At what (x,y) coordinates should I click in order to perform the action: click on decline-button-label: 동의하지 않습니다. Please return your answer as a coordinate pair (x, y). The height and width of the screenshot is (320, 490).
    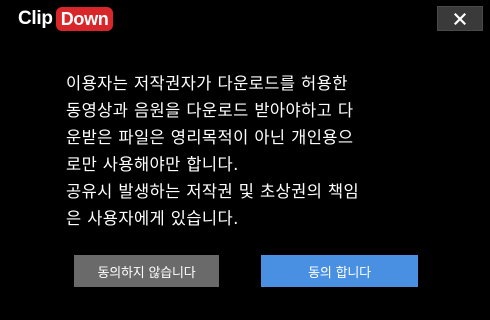
    Looking at the image, I should click on (146, 273).